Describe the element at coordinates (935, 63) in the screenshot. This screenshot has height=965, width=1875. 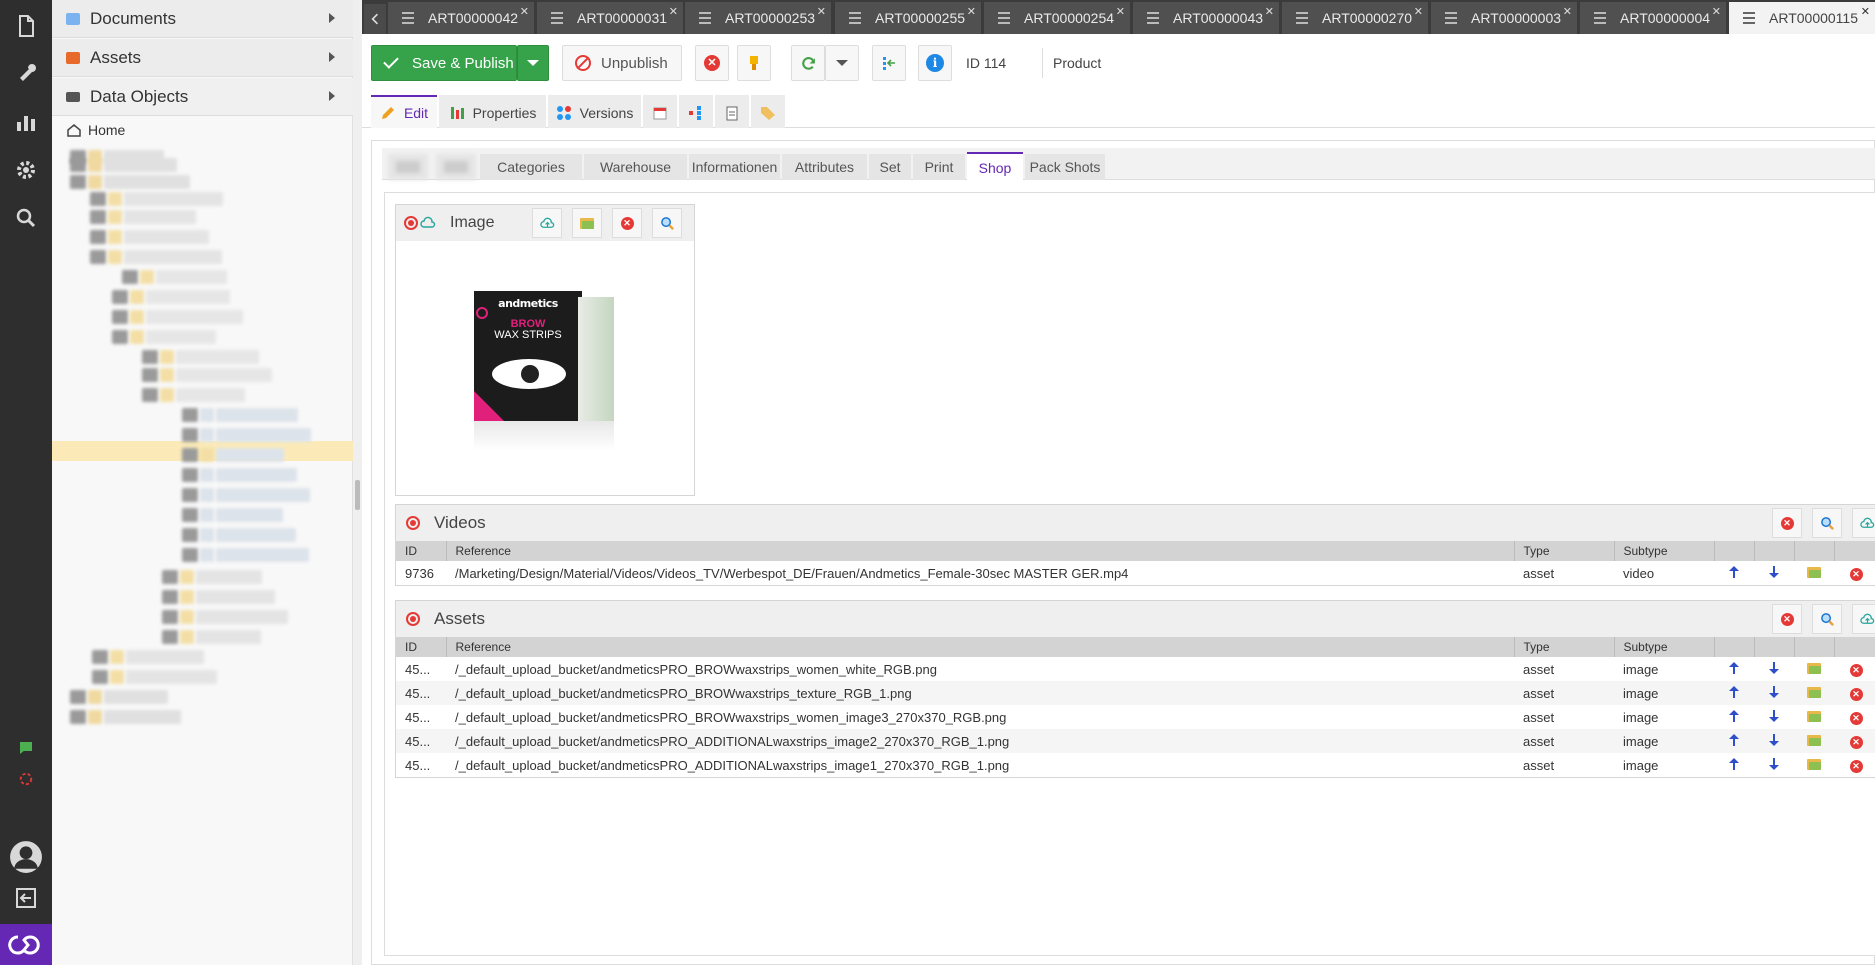
I see `info-button: i` at that location.